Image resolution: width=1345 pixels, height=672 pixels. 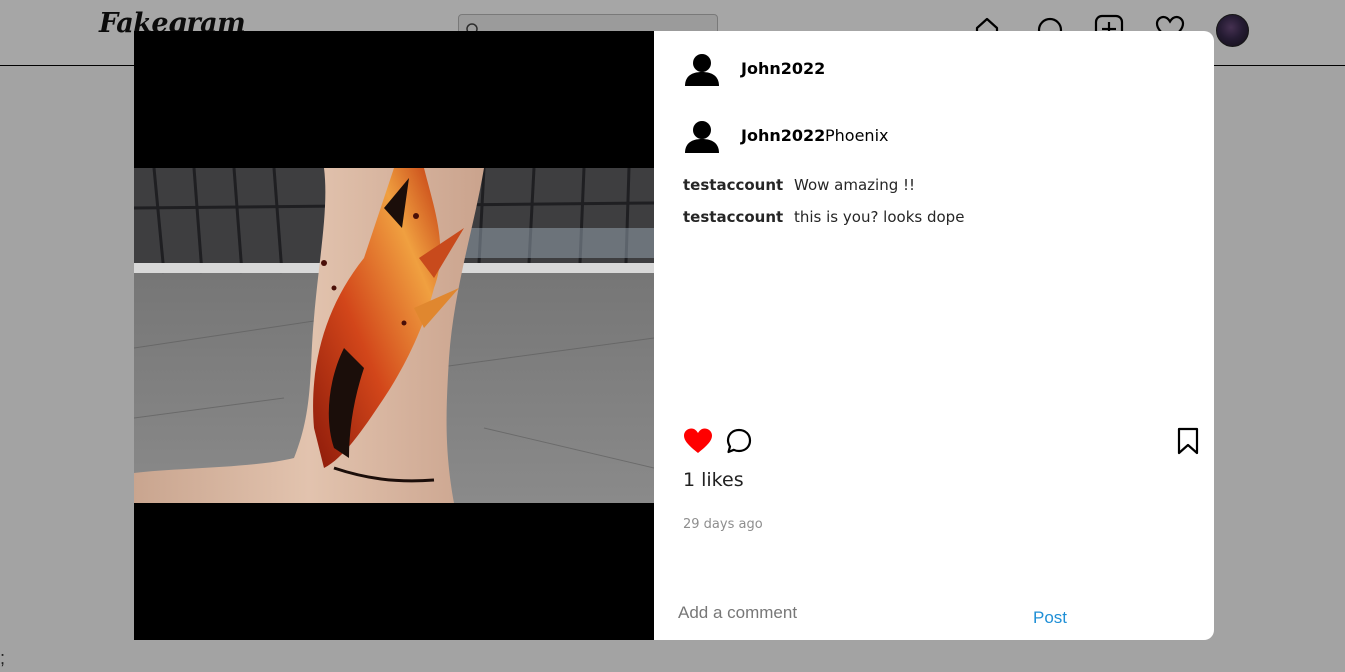 I want to click on post-caption: Phoenix, so click(x=857, y=135).